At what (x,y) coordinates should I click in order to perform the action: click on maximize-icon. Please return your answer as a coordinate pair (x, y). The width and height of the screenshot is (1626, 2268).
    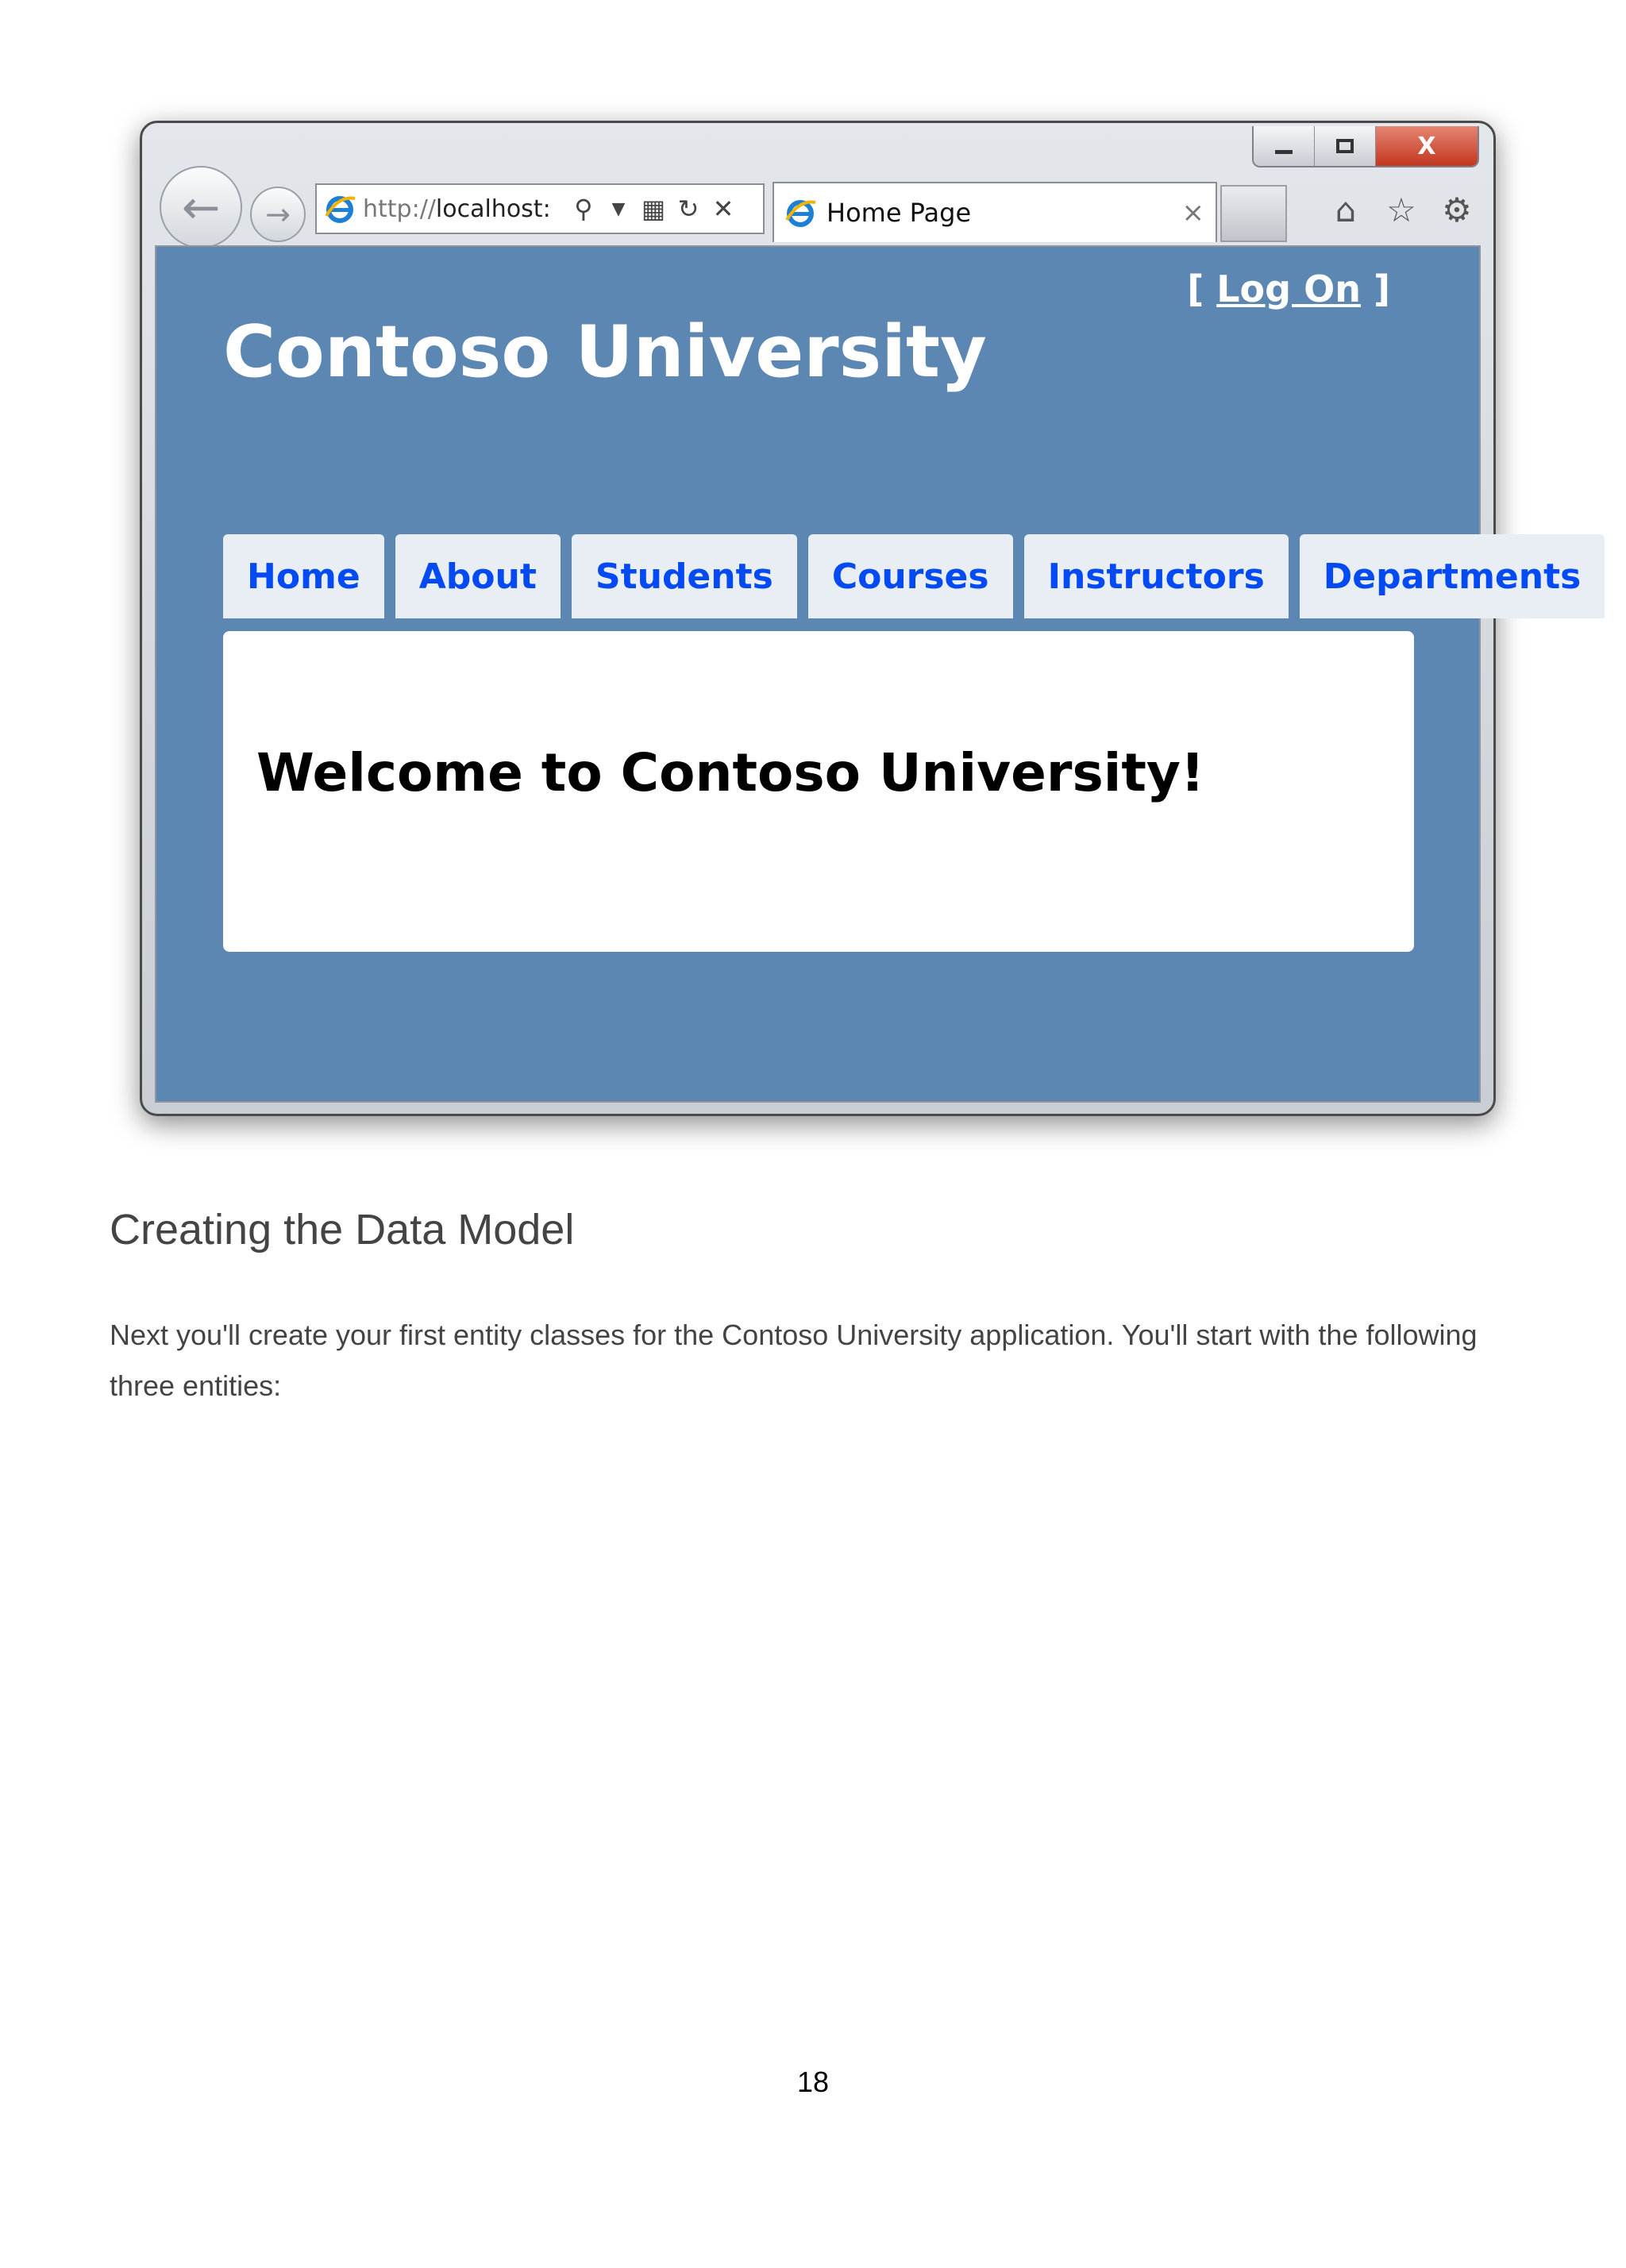
    Looking at the image, I should click on (1345, 146).